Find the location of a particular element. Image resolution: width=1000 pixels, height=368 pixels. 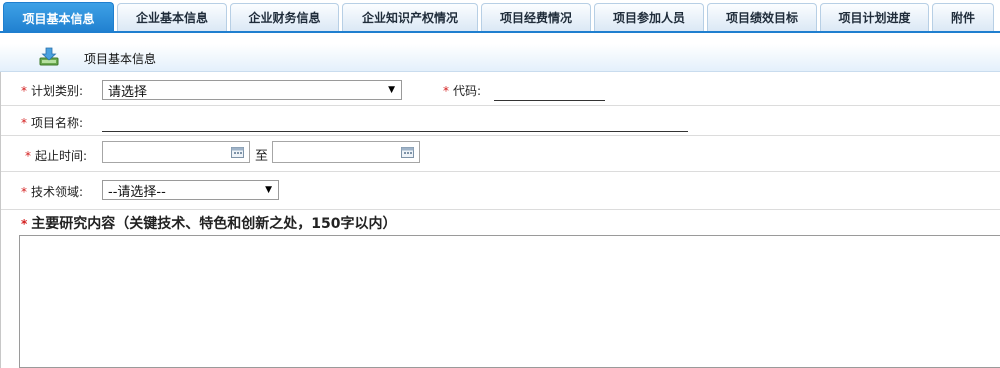

tab-company-ip-status: 企业知识产权情况 is located at coordinates (410, 17).